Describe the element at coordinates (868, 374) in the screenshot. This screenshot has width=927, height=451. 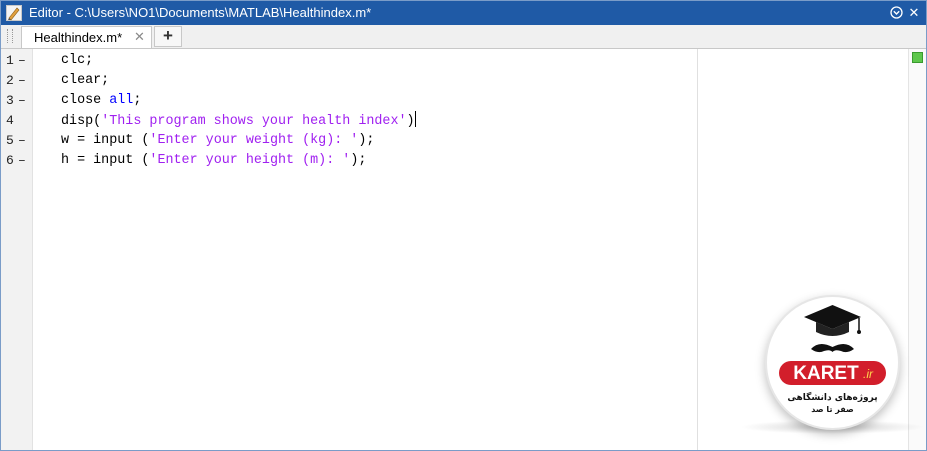
I see `logo-domain-text: .ir` at that location.